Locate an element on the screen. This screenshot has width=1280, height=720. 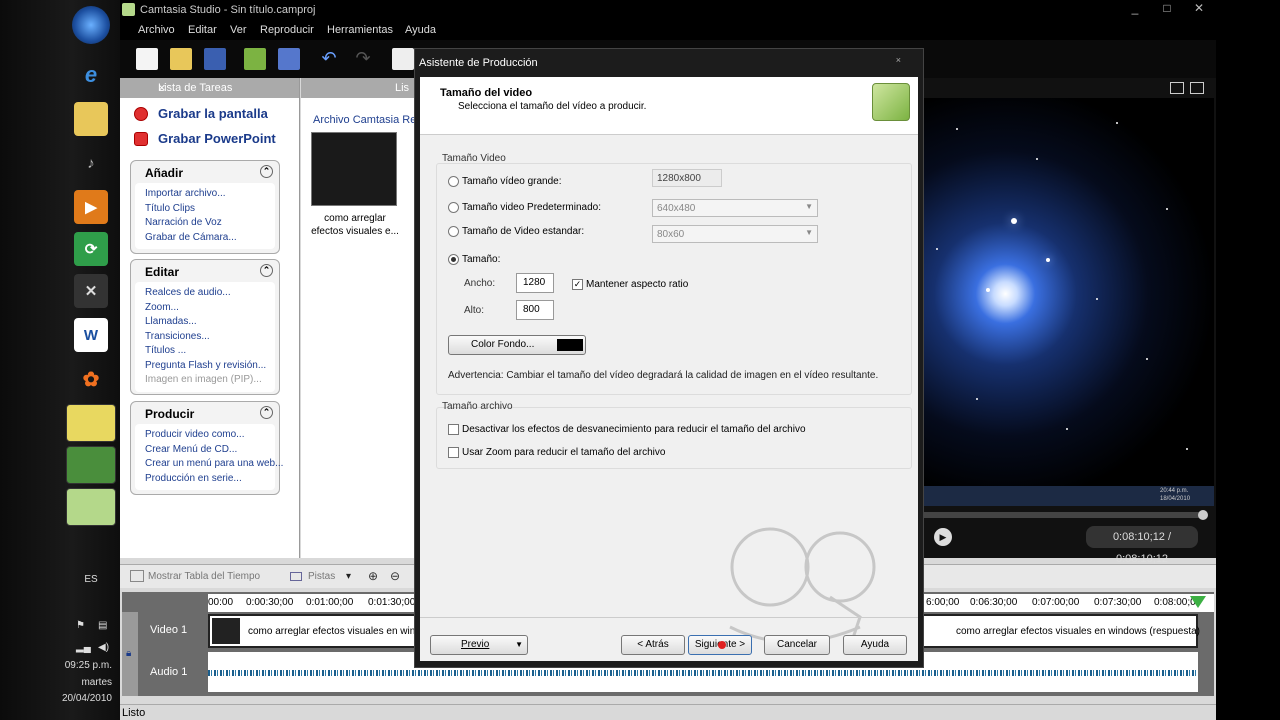
close-button: ✕ is located at coordinates (1199, 8).